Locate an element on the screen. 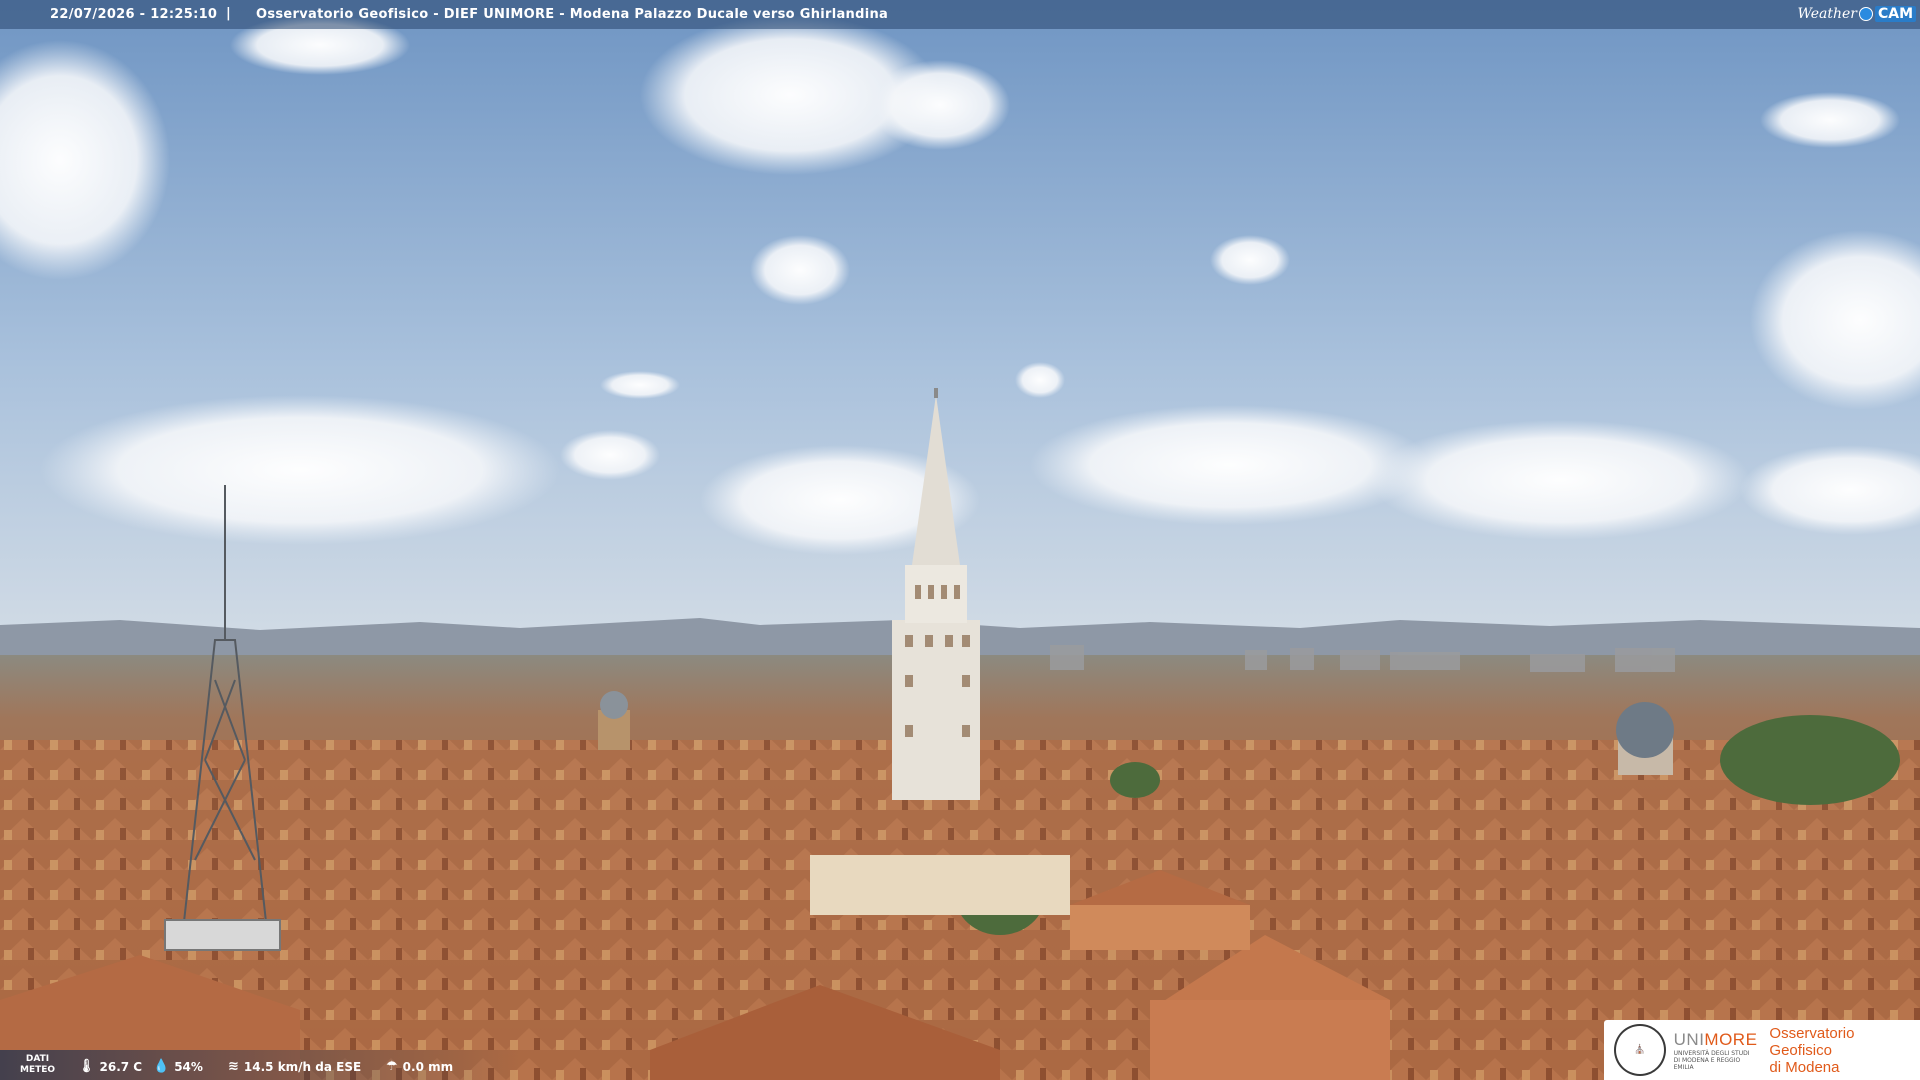 This screenshot has width=1920, height=1080. unimore-part2: MORE is located at coordinates (1731, 1039).